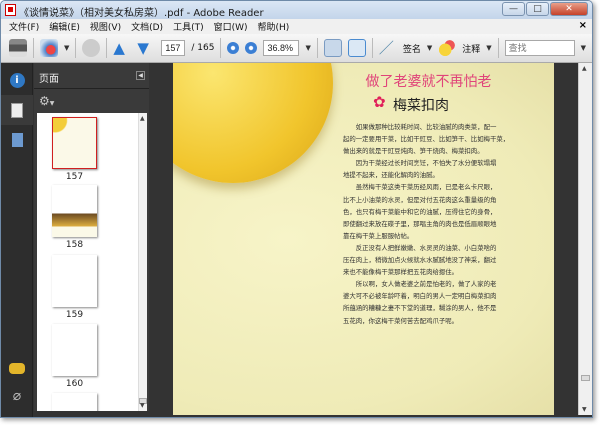 This screenshot has height=426, width=600. Describe the element at coordinates (106, 26) in the screenshot. I see `menu-view: 视图(V)` at that location.